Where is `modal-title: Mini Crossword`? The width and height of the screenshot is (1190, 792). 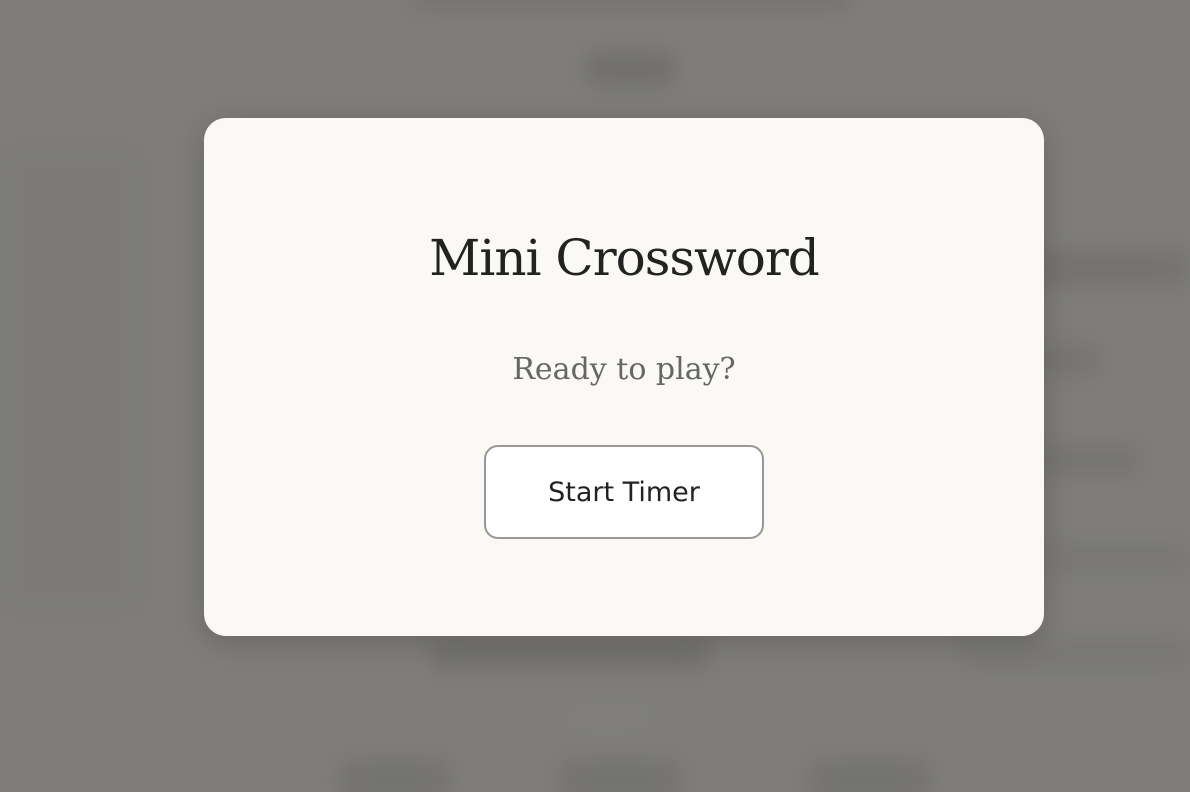 modal-title: Mini Crossword is located at coordinates (624, 258).